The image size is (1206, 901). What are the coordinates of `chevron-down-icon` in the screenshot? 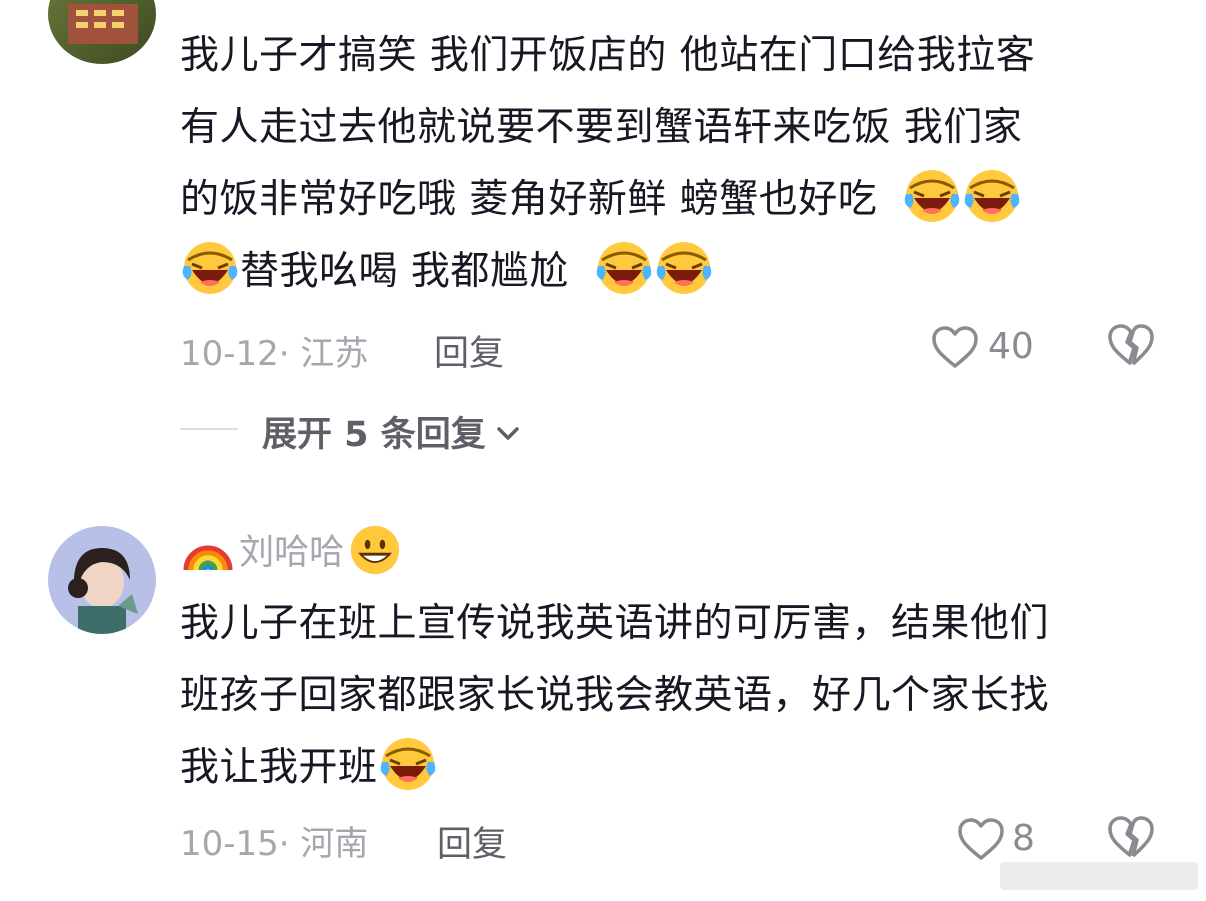 It's located at (508, 433).